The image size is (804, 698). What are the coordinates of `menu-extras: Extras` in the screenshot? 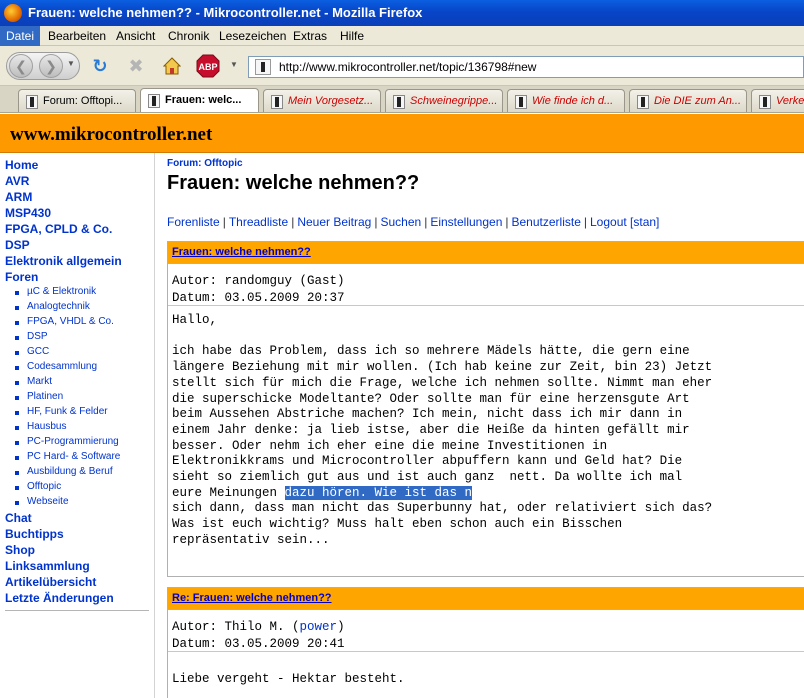 It's located at (310, 36).